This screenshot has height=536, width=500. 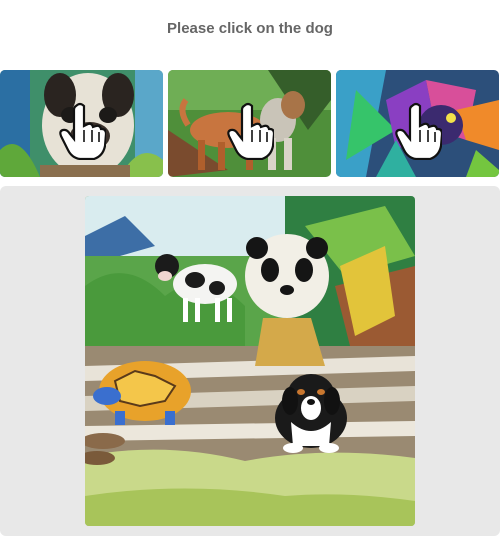 I want to click on example-image-dog-walking, so click(x=249, y=123).